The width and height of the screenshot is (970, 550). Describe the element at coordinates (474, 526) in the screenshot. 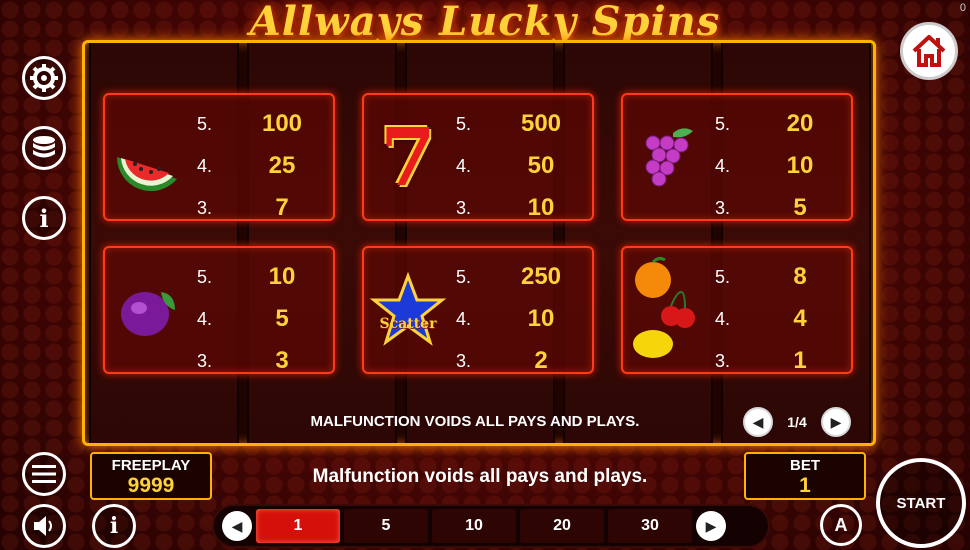

I see `bet-option-10: 10` at that location.